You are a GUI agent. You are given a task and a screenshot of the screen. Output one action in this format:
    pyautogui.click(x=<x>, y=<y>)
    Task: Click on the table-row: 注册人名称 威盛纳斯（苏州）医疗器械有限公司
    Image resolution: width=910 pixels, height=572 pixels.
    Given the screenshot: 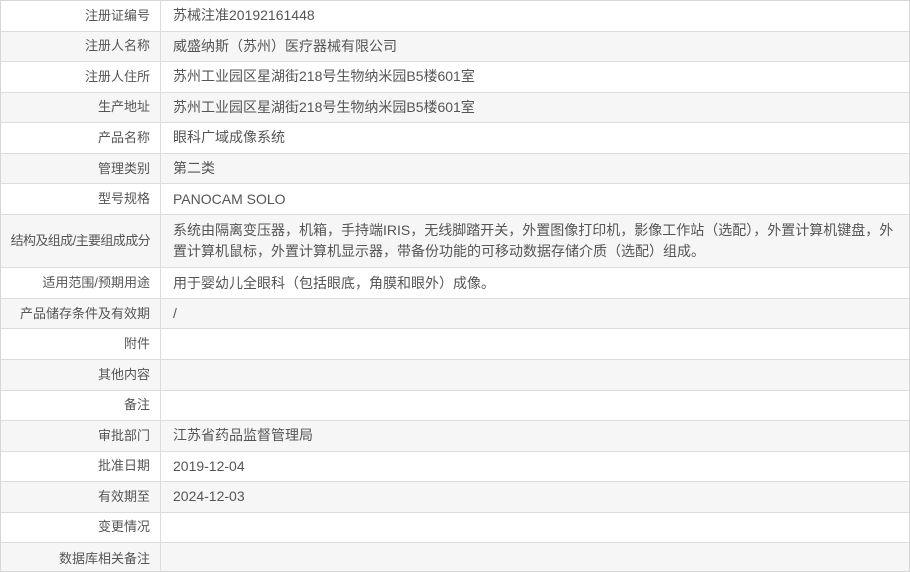 What is the action you would take?
    pyautogui.click(x=455, y=47)
    